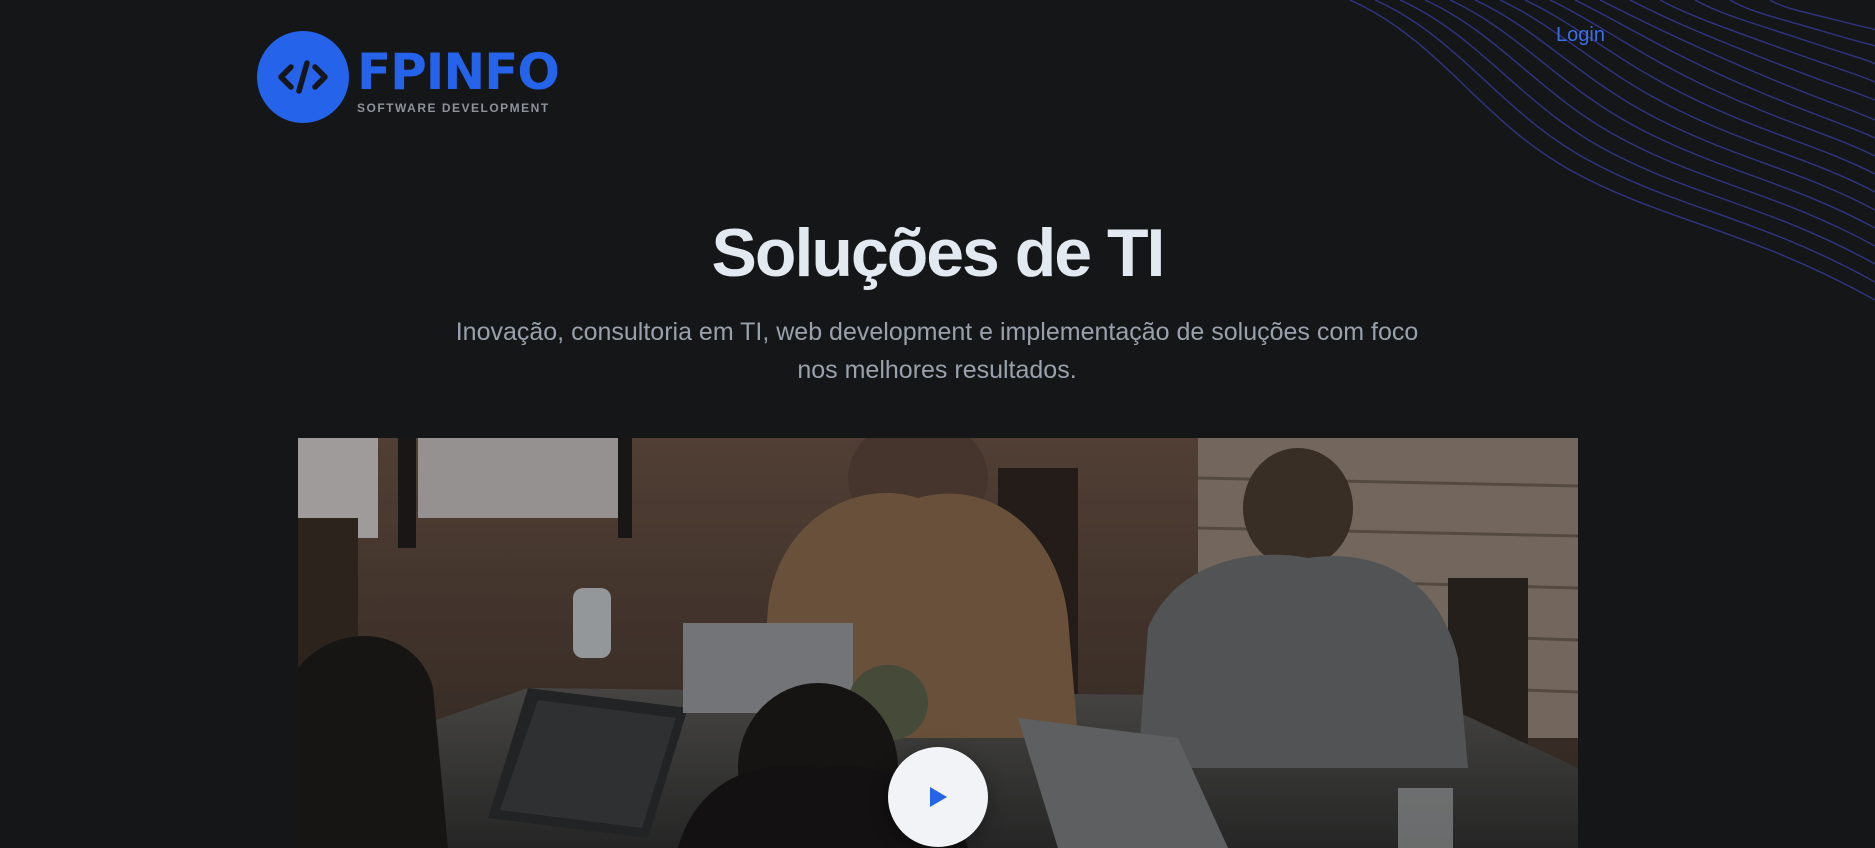 The height and width of the screenshot is (848, 1875). I want to click on code-brackets-icon, so click(303, 77).